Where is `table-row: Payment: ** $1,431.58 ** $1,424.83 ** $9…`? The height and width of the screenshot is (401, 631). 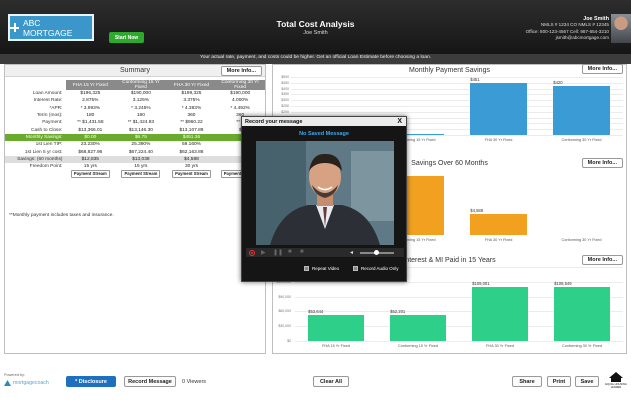
table-row: Payment: ** $1,431.58 ** $1,424.83 ** $9… is located at coordinates (135, 122).